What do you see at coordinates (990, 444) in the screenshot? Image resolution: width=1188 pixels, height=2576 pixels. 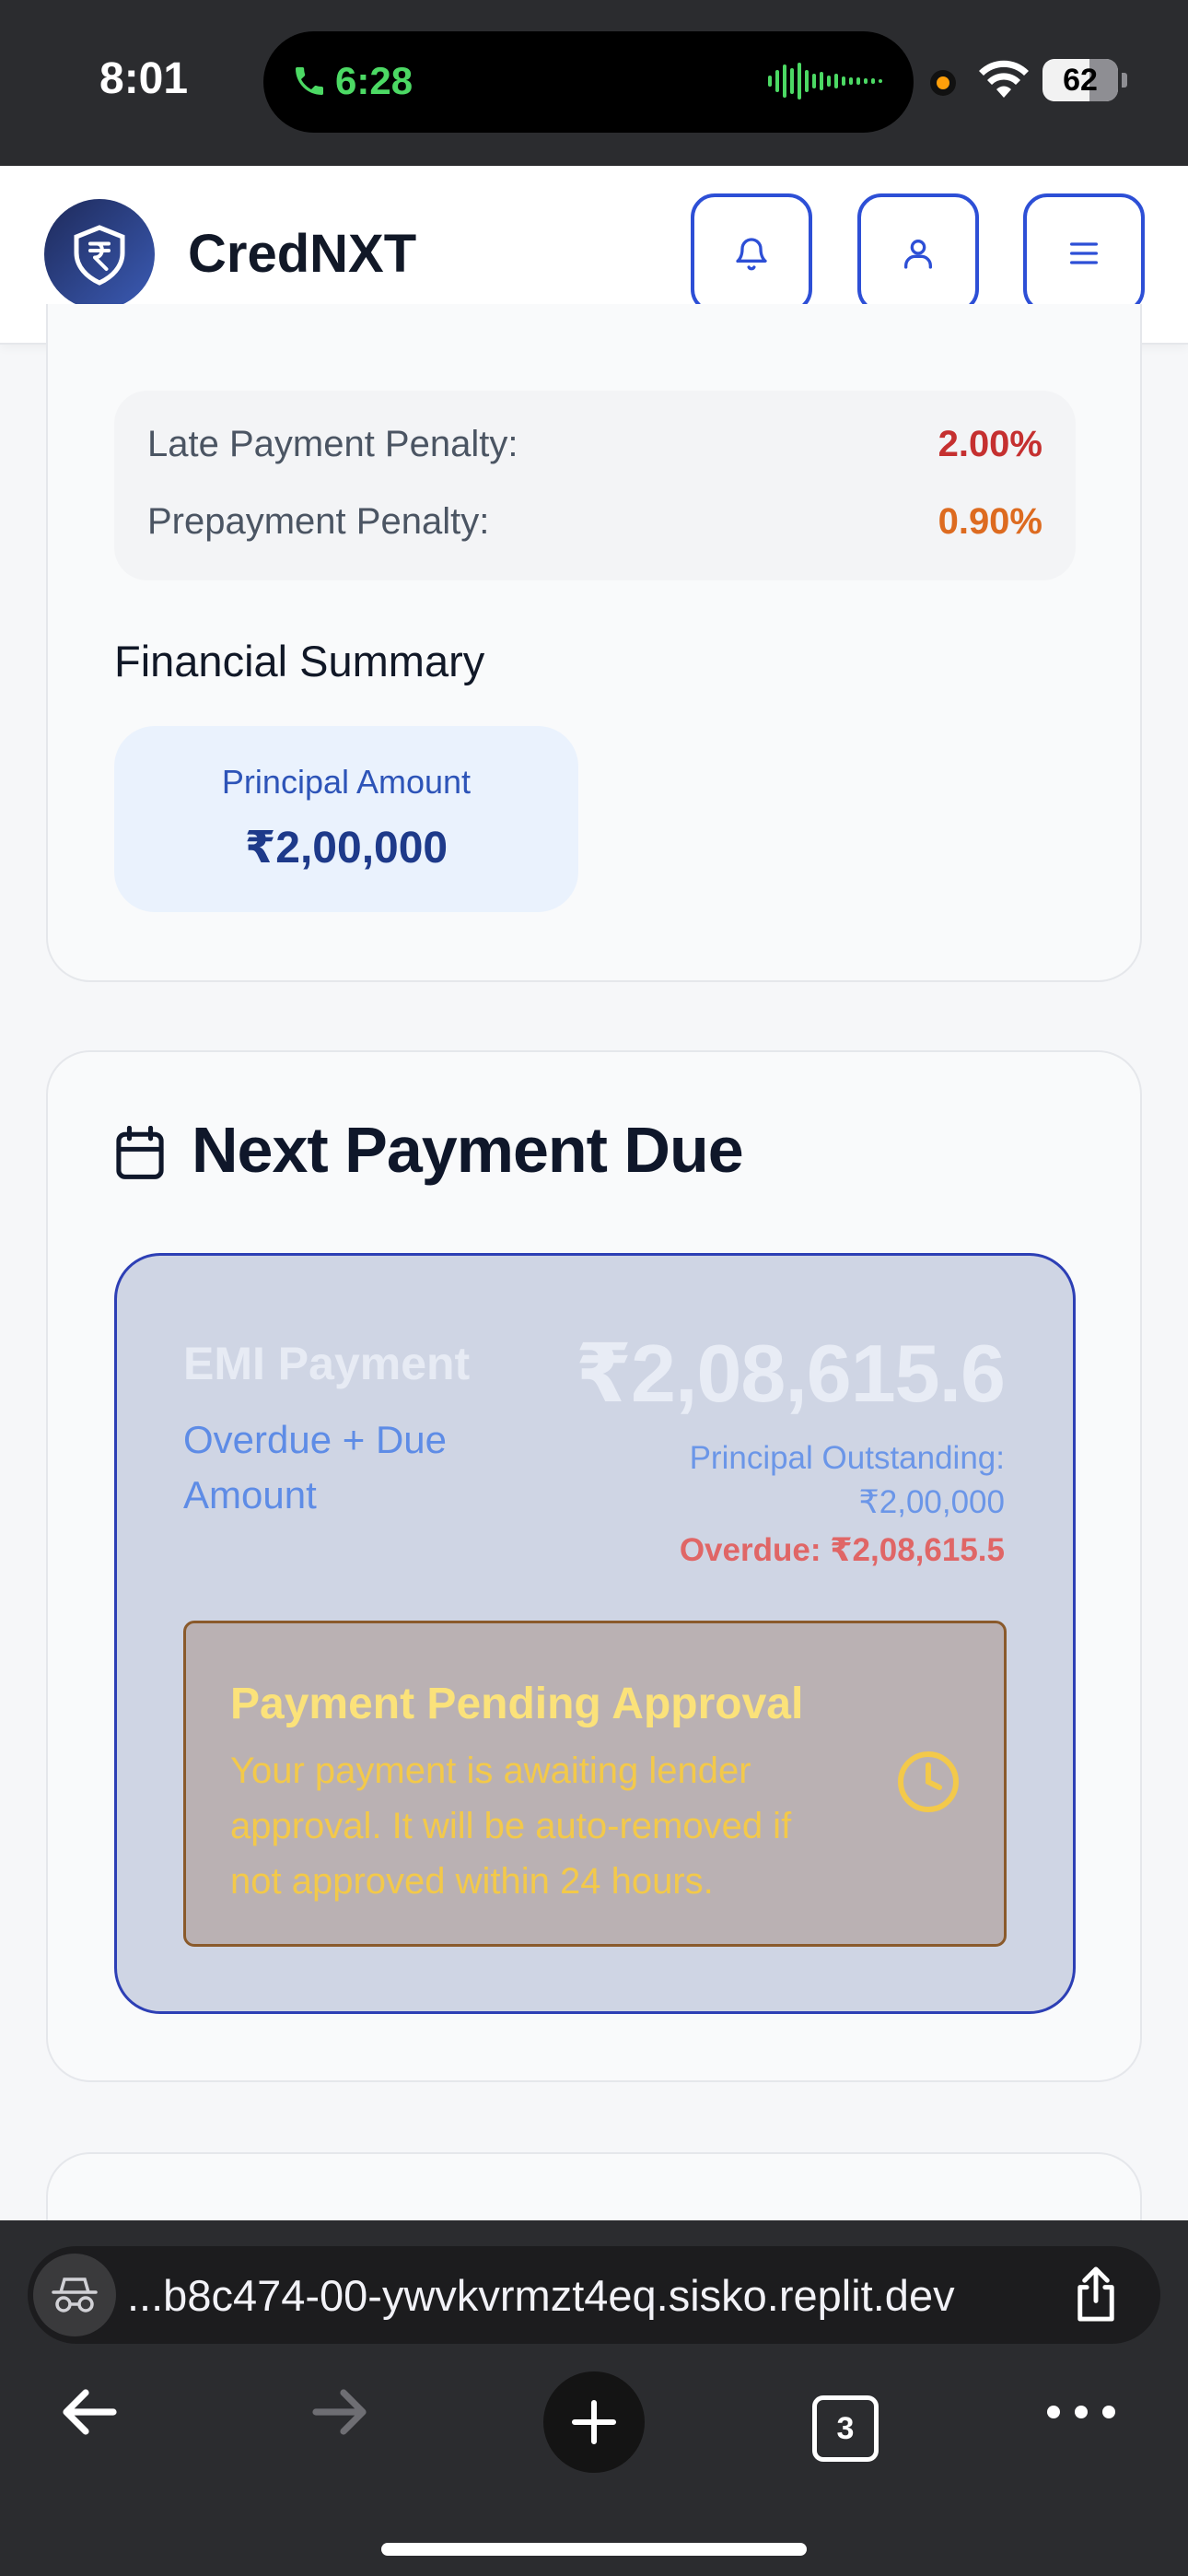 I see `late-payment-penalty-value: 2.00%` at bounding box center [990, 444].